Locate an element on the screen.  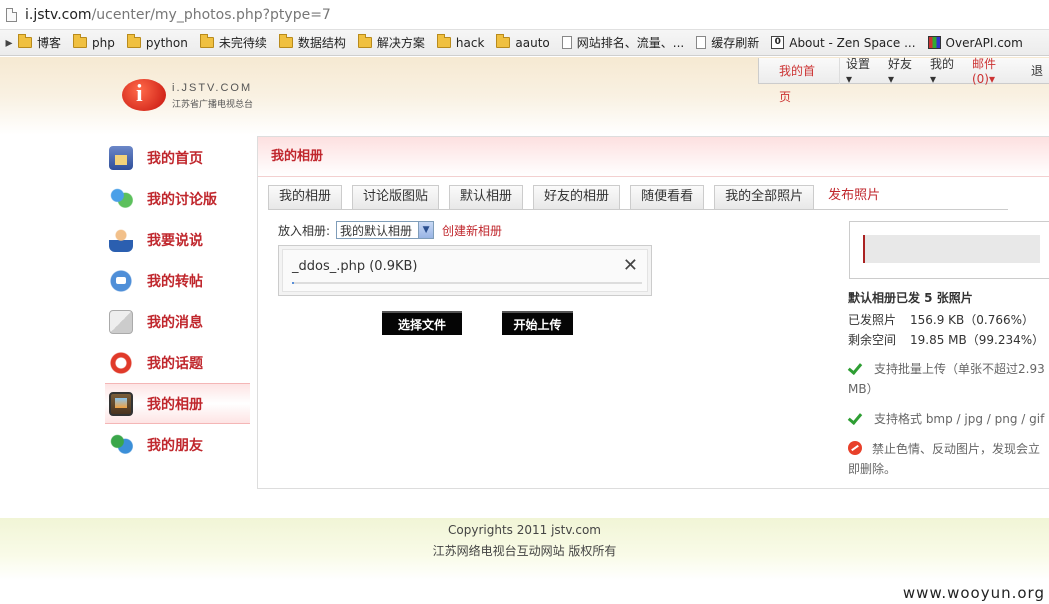
footer-rights: 江苏网络电视台互动网站 版权所有 is located at coordinates (524, 551).